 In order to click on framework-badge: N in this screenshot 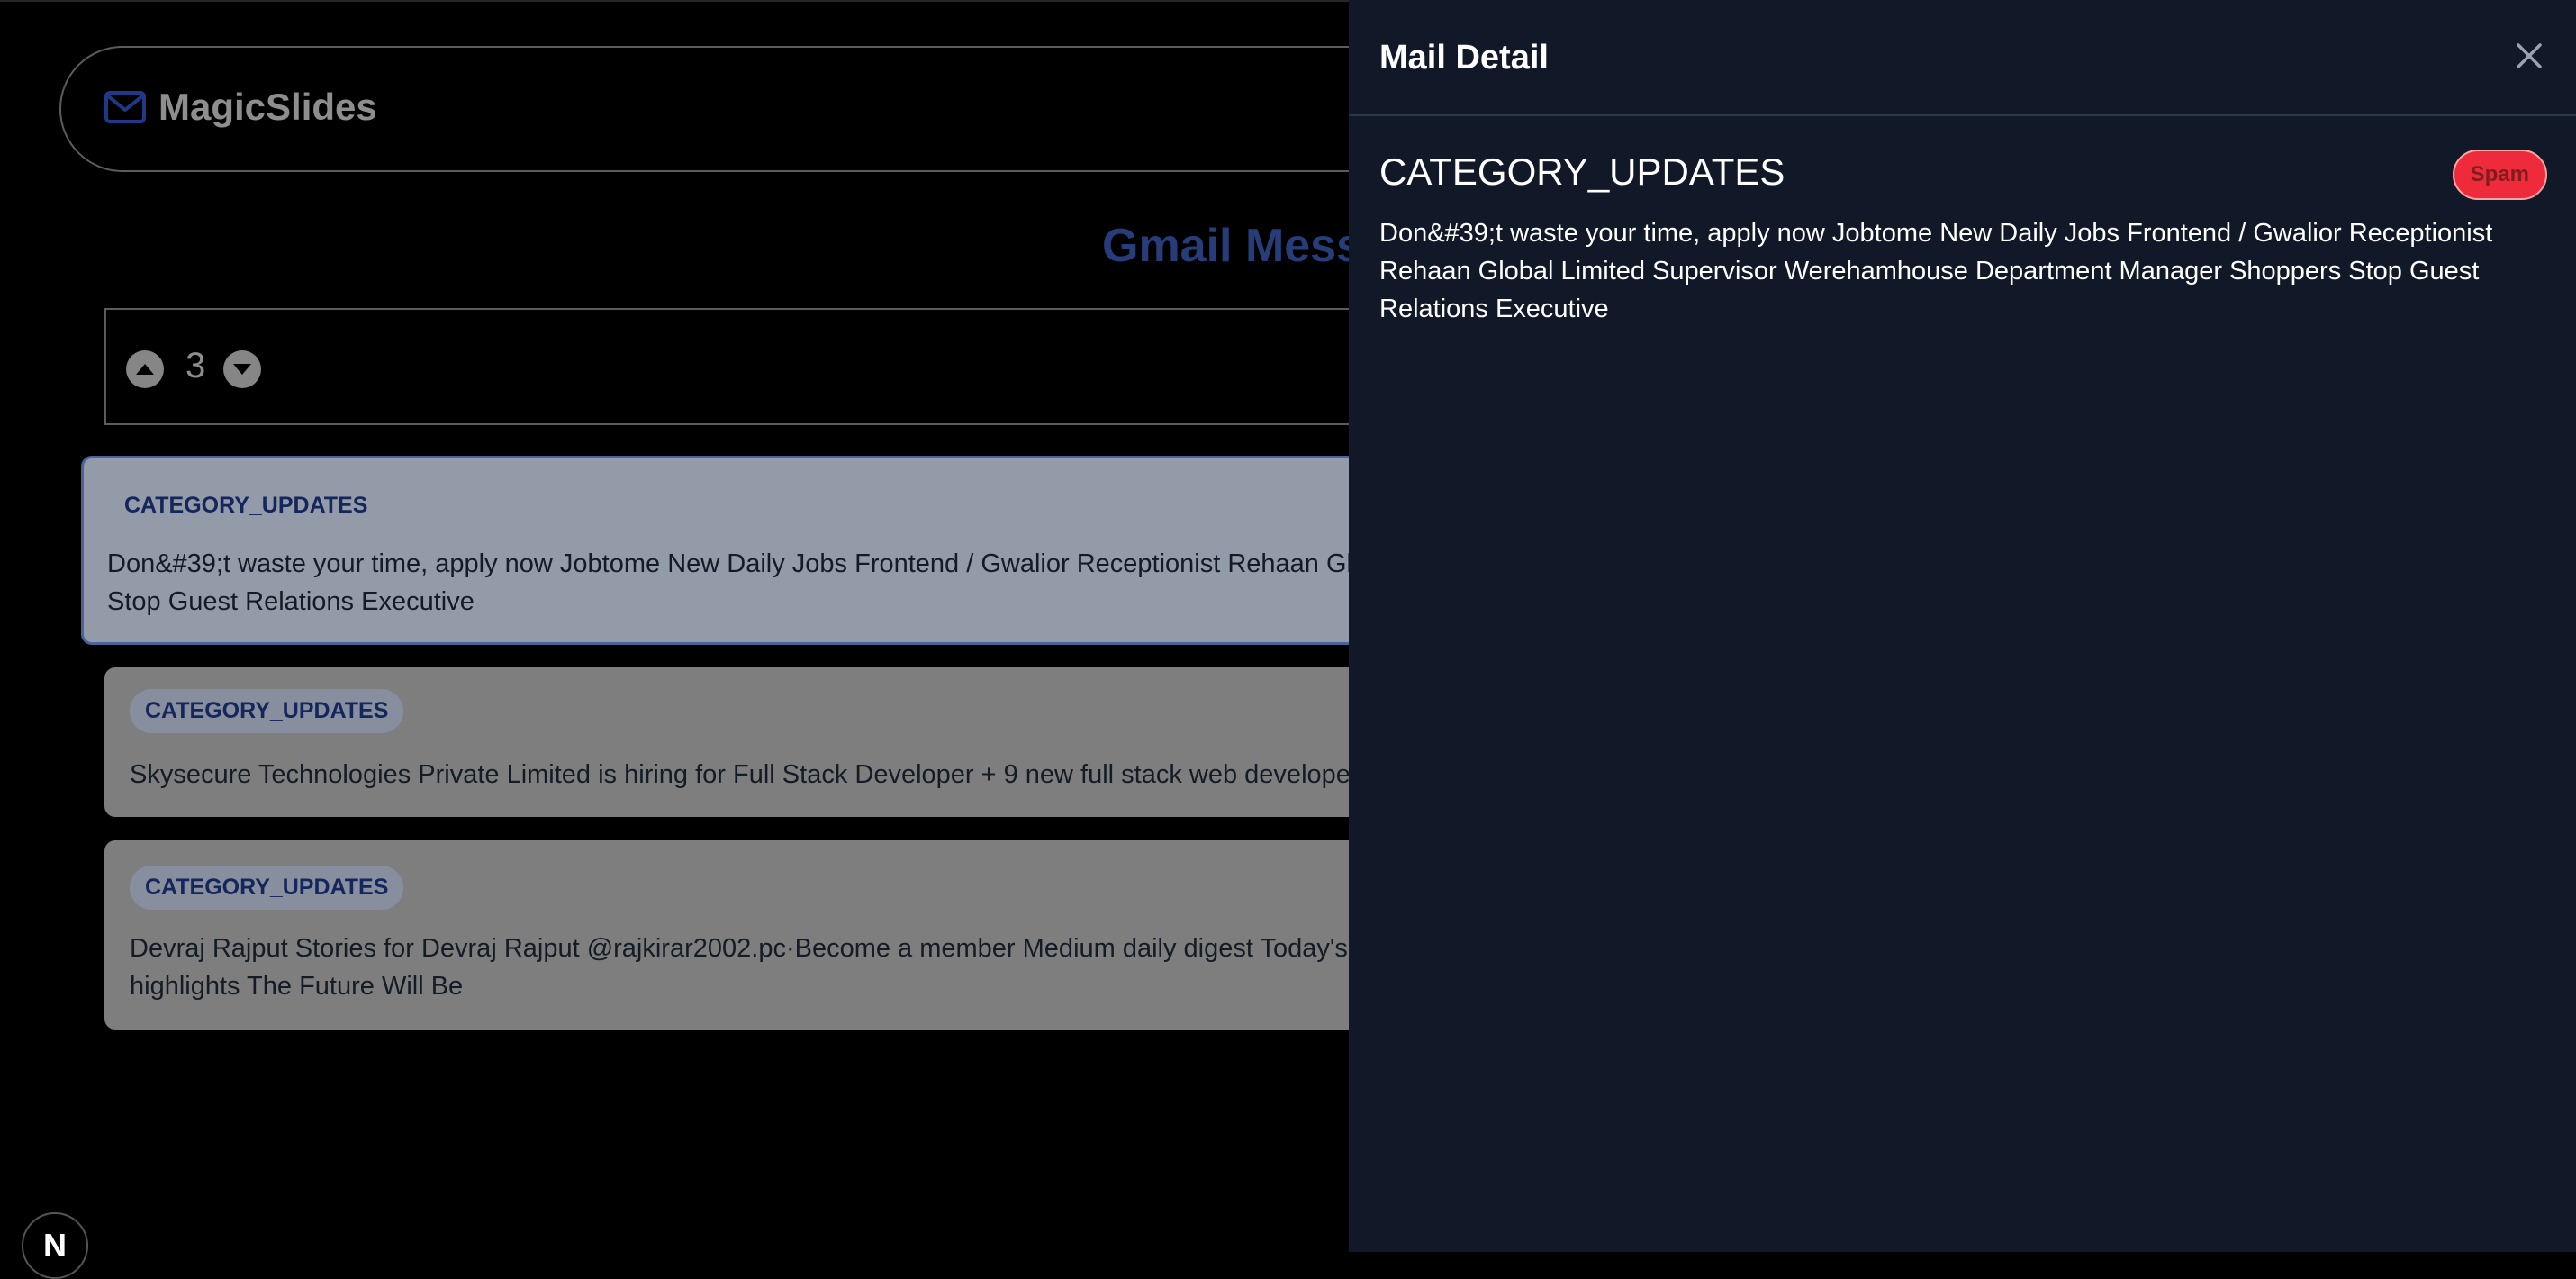, I will do `click(55, 1245)`.